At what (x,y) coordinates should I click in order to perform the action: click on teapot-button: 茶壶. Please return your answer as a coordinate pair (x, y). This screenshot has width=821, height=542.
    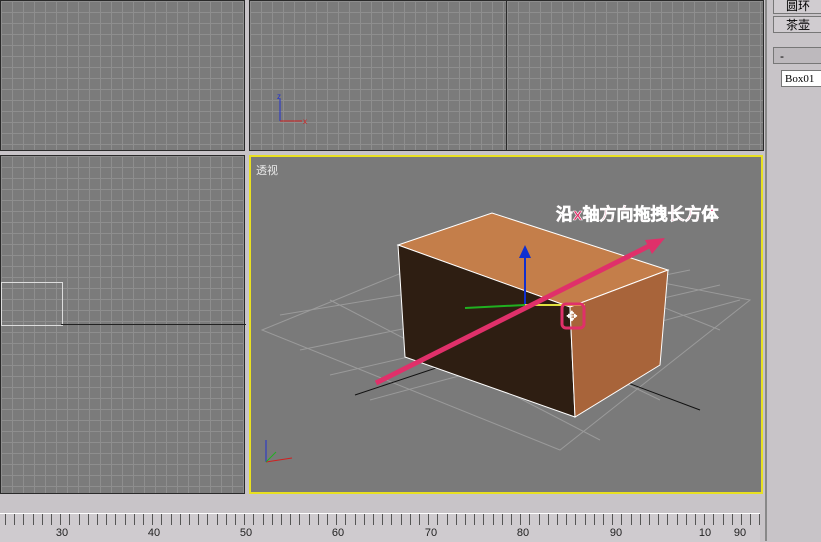
    Looking at the image, I should click on (797, 24).